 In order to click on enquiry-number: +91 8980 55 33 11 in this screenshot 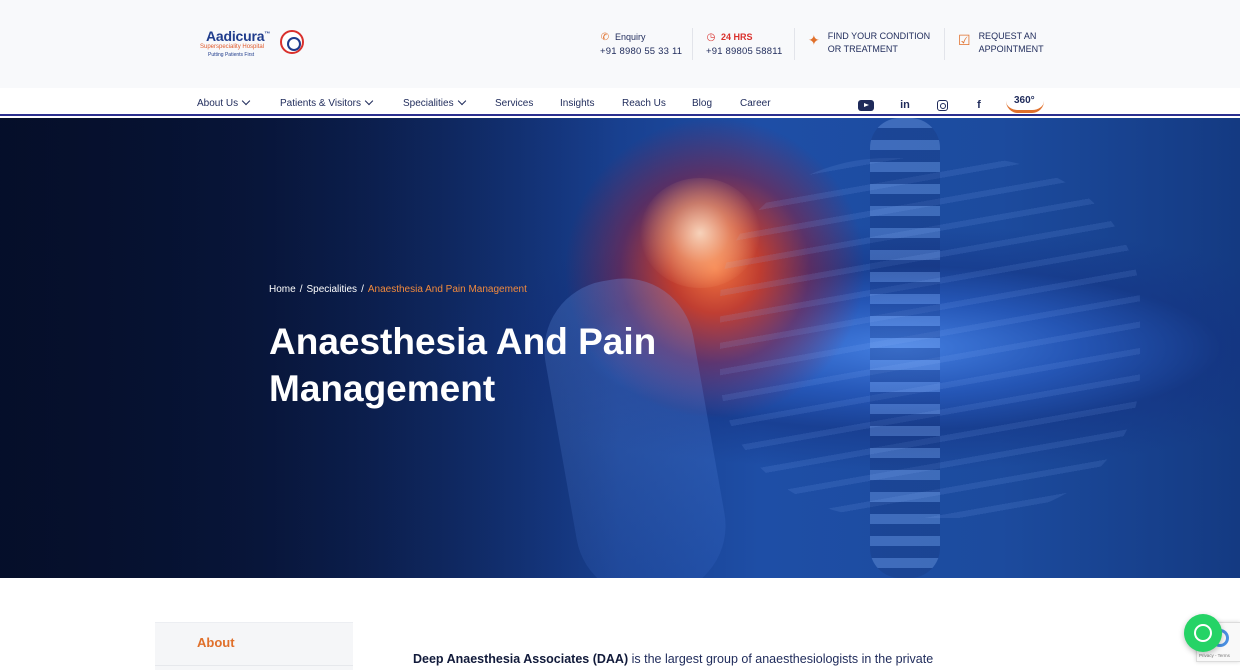, I will do `click(641, 51)`.